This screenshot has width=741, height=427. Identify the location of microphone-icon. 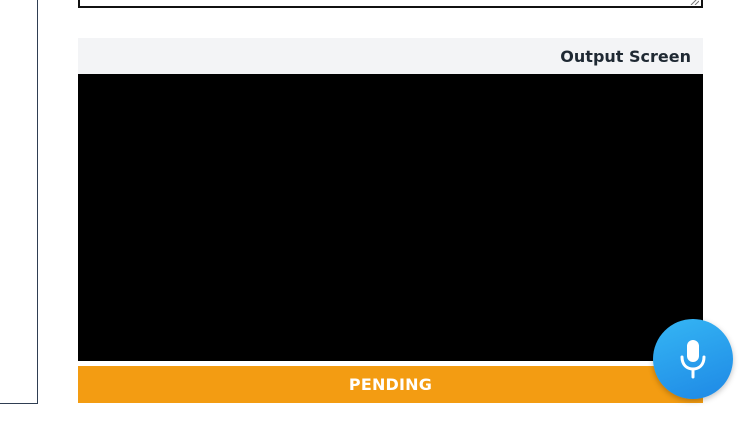
(693, 359).